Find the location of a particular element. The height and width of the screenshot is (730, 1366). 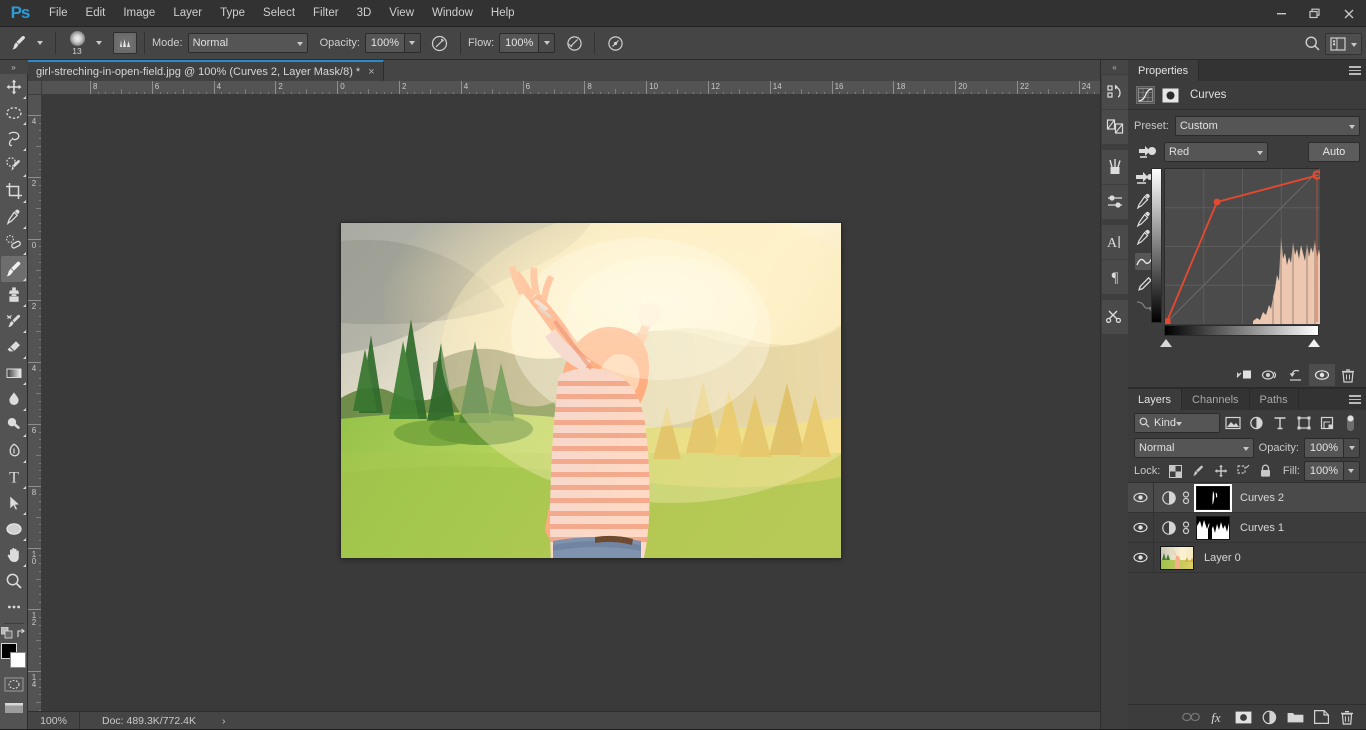

menu-select: Select is located at coordinates (279, 13).